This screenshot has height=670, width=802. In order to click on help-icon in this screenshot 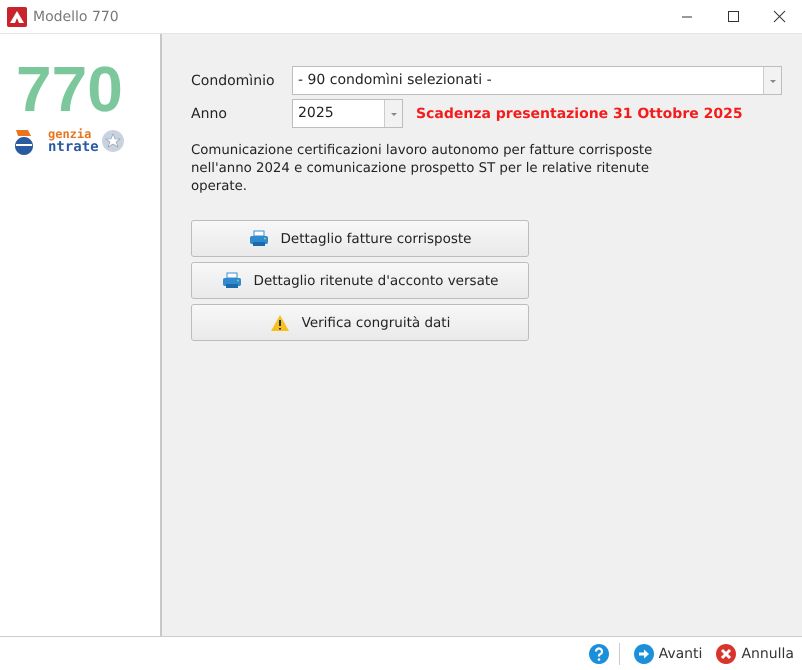, I will do `click(598, 654)`.